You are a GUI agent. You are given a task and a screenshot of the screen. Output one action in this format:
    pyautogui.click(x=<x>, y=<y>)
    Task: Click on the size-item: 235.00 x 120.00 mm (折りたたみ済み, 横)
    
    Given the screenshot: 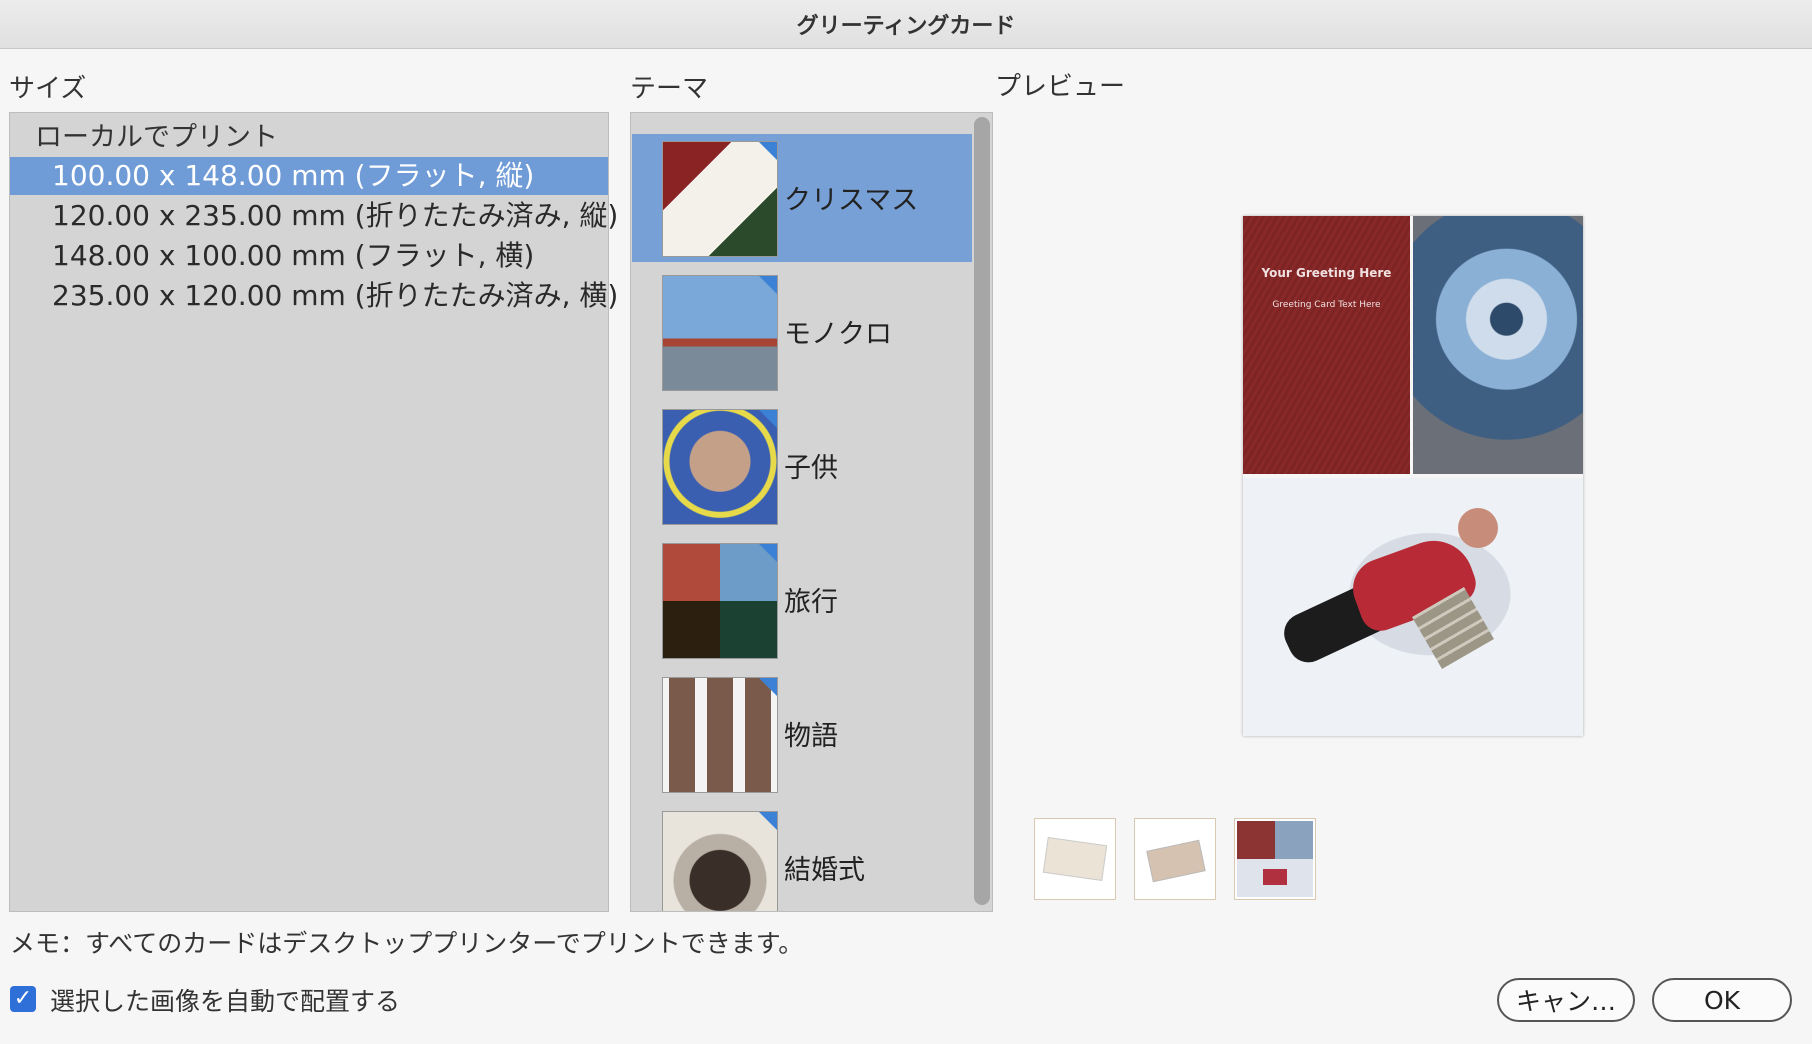 What is the action you would take?
    pyautogui.click(x=314, y=296)
    